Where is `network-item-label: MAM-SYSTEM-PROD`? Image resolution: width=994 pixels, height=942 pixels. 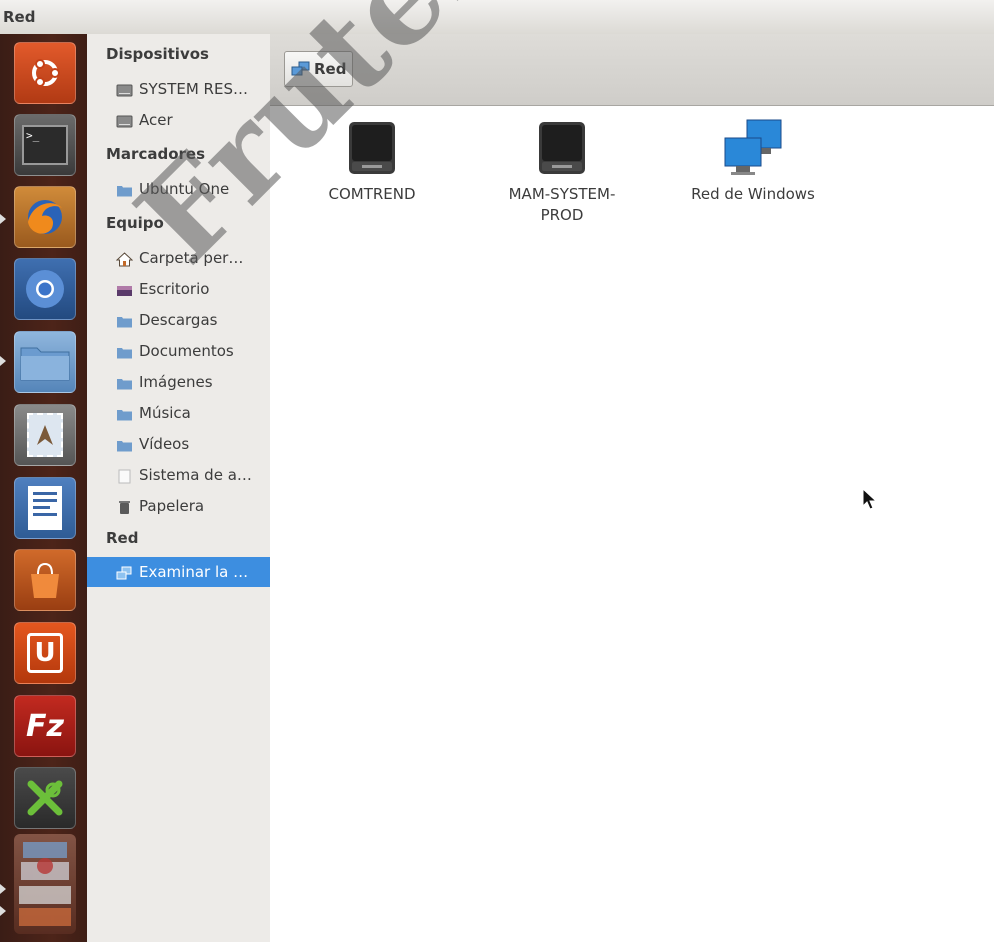
network-item-label: MAM-SYSTEM-PROD is located at coordinates (562, 204).